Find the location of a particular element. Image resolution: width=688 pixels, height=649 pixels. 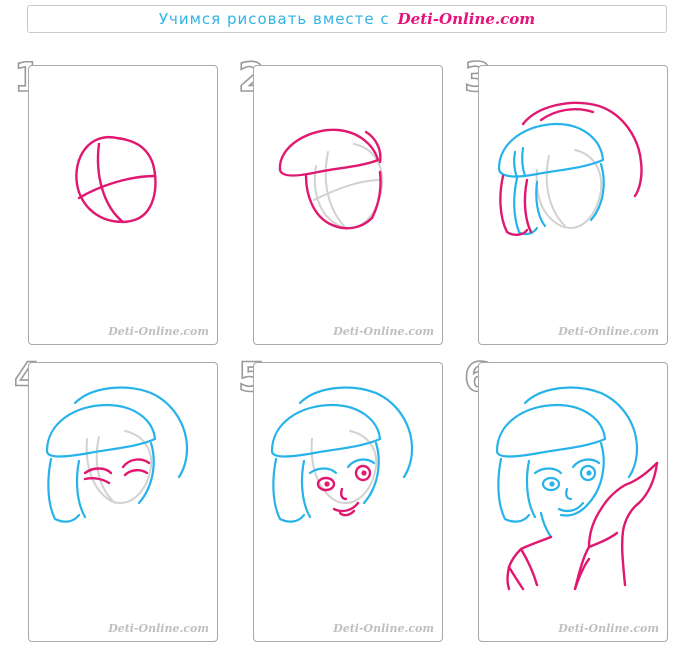

step-3-watermark: Deti-Online.com is located at coordinates (608, 331).